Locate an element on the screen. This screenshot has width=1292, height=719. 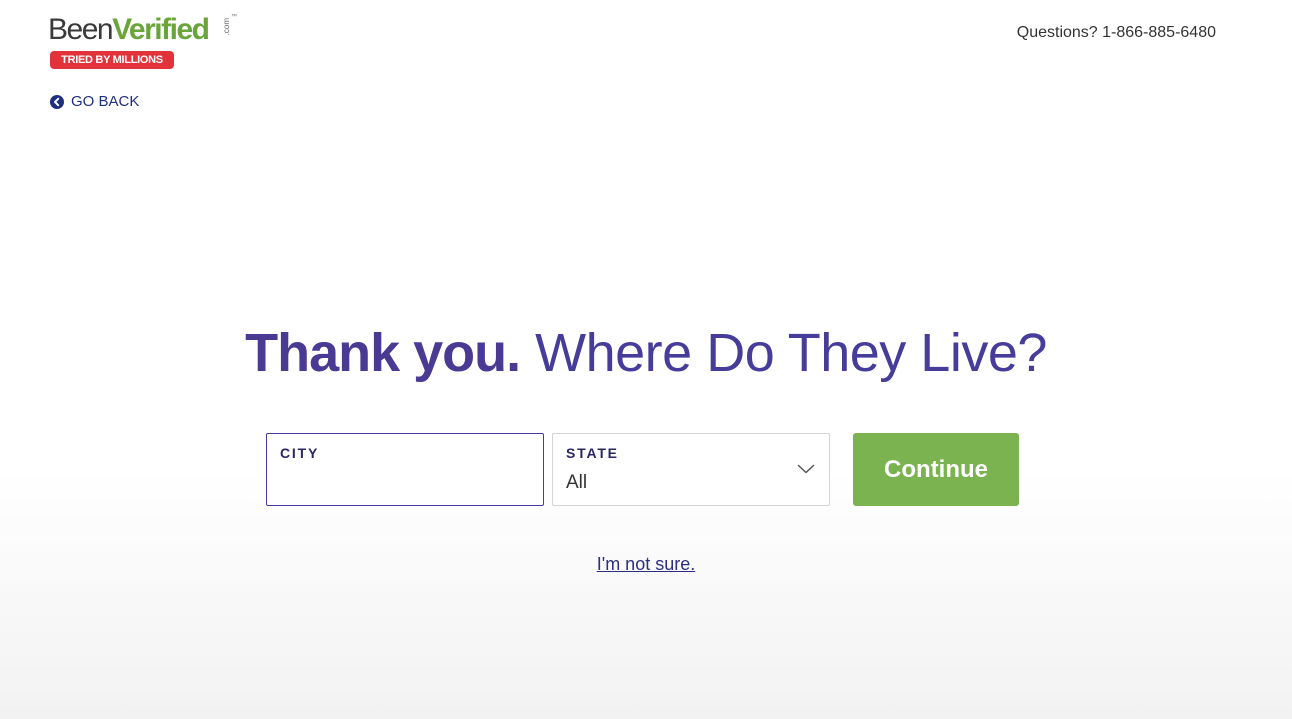
logo-com: .com is located at coordinates (226, 27).